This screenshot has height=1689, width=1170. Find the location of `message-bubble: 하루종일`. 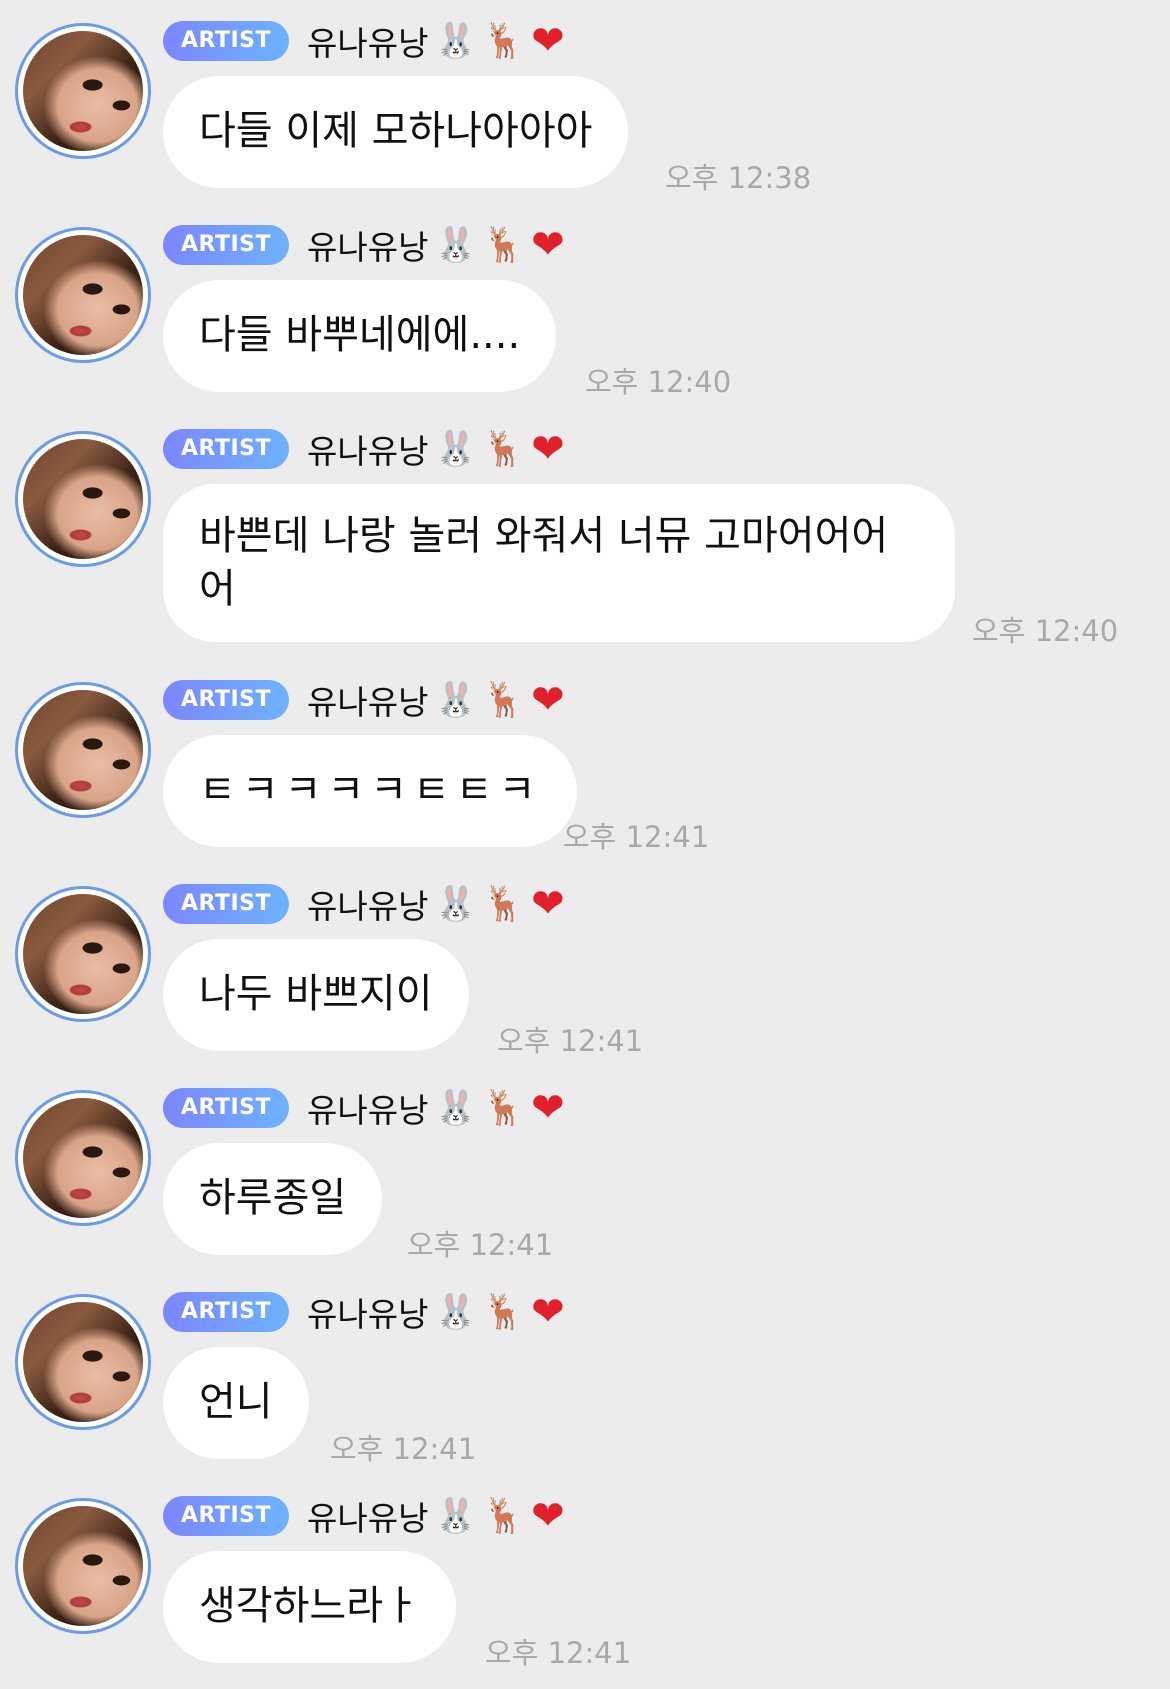

message-bubble: 하루종일 is located at coordinates (273, 1199).